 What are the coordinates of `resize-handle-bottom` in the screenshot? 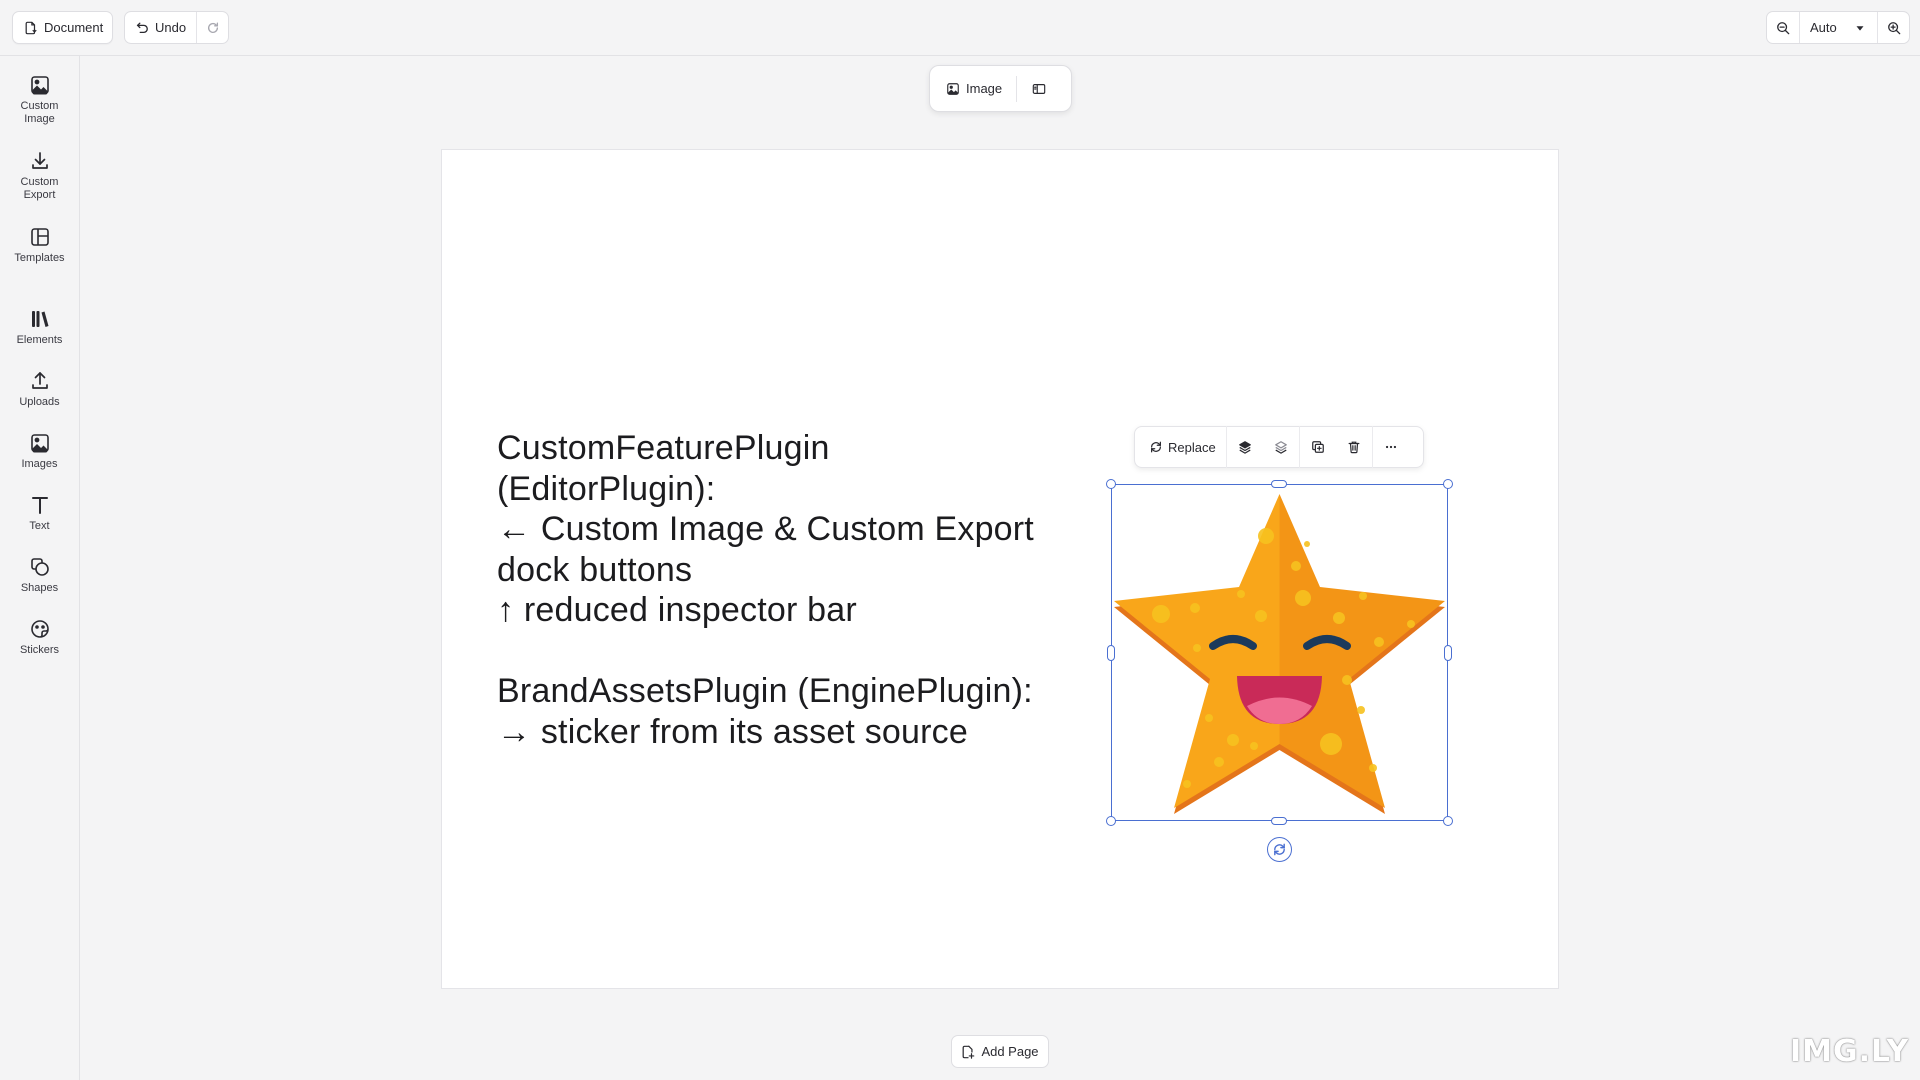 It's located at (1279, 821).